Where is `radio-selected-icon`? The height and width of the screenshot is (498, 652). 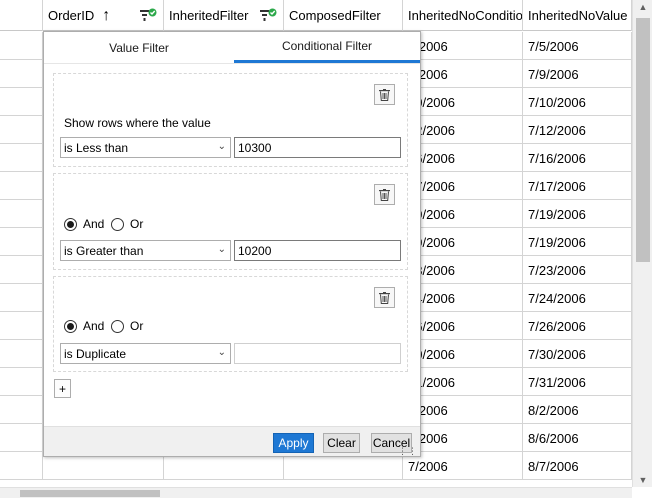
radio-selected-icon is located at coordinates (70, 326).